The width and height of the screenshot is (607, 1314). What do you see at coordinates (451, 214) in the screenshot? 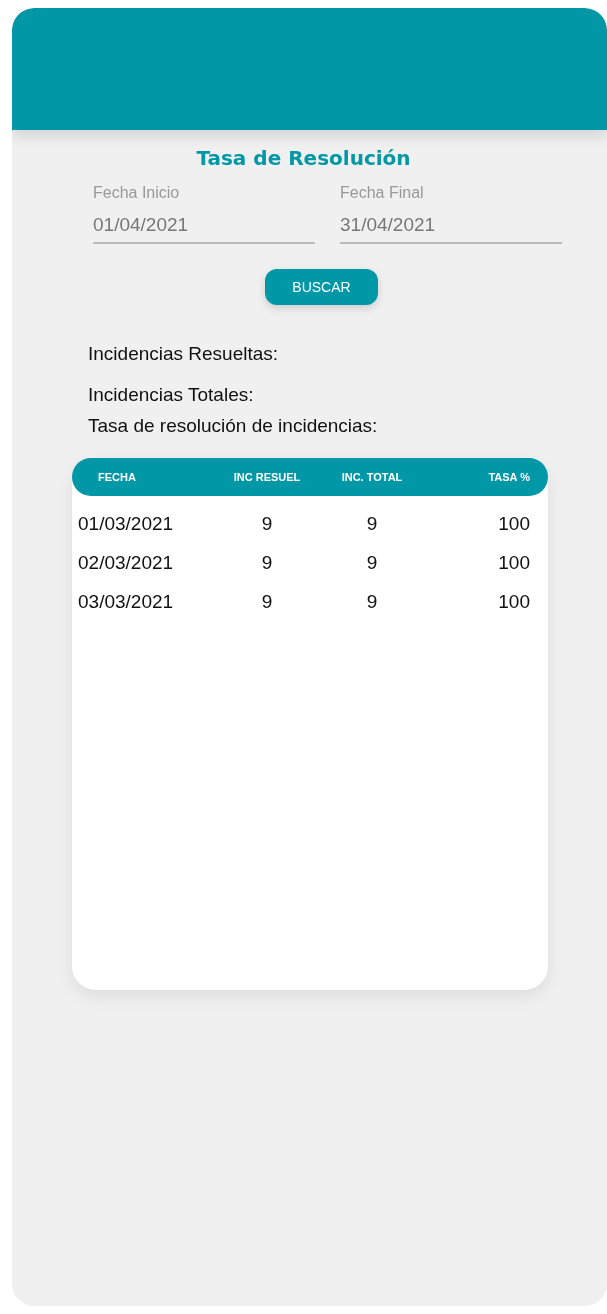
I see `date-field: Fecha Final 31/04/2021` at bounding box center [451, 214].